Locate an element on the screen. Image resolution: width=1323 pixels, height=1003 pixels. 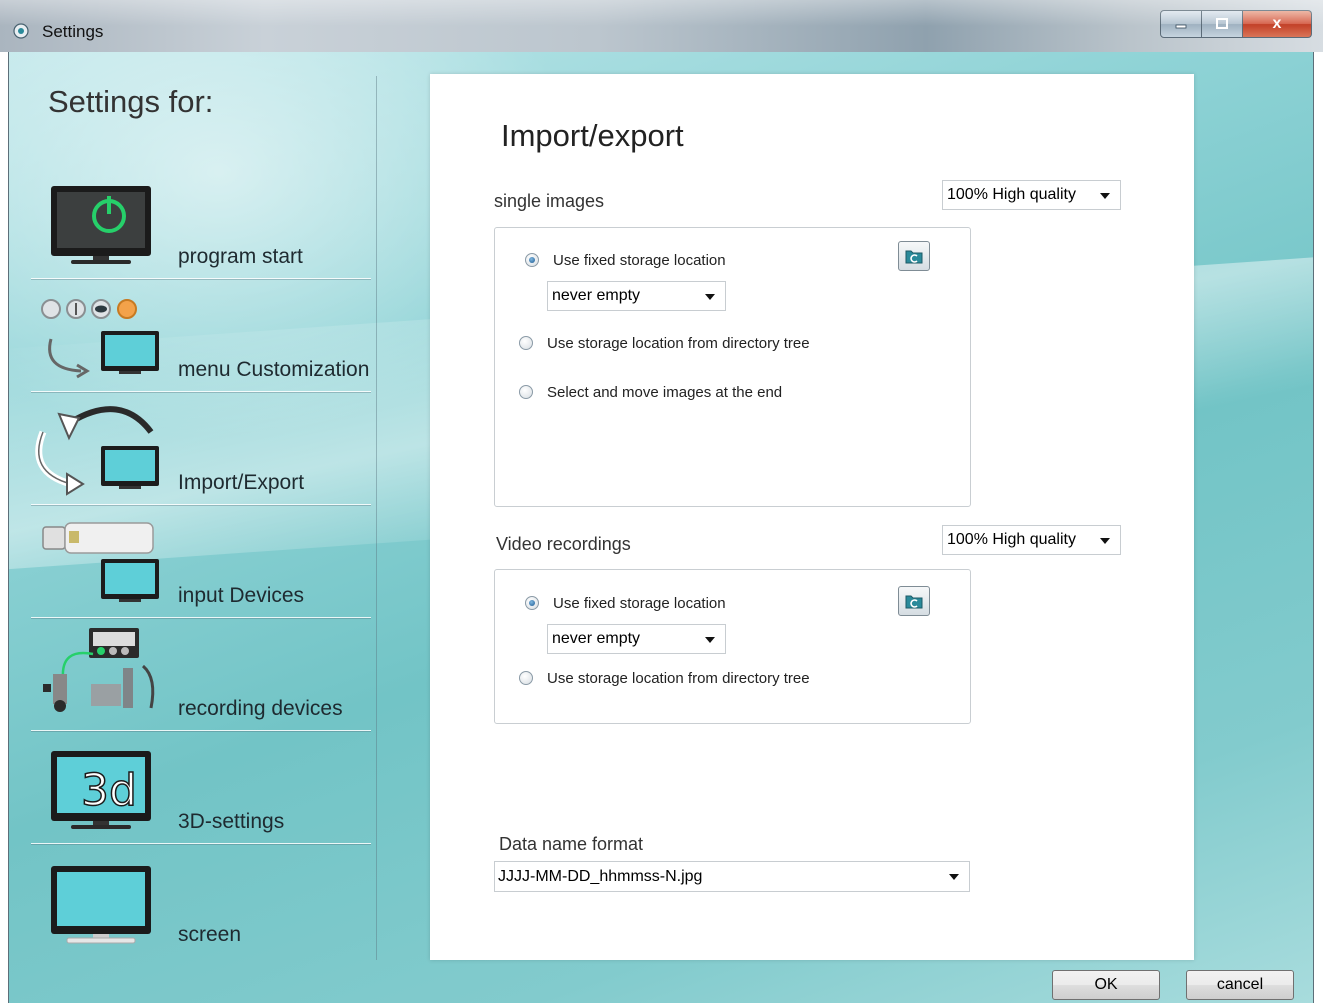
usb-device-icon is located at coordinates (100, 562).